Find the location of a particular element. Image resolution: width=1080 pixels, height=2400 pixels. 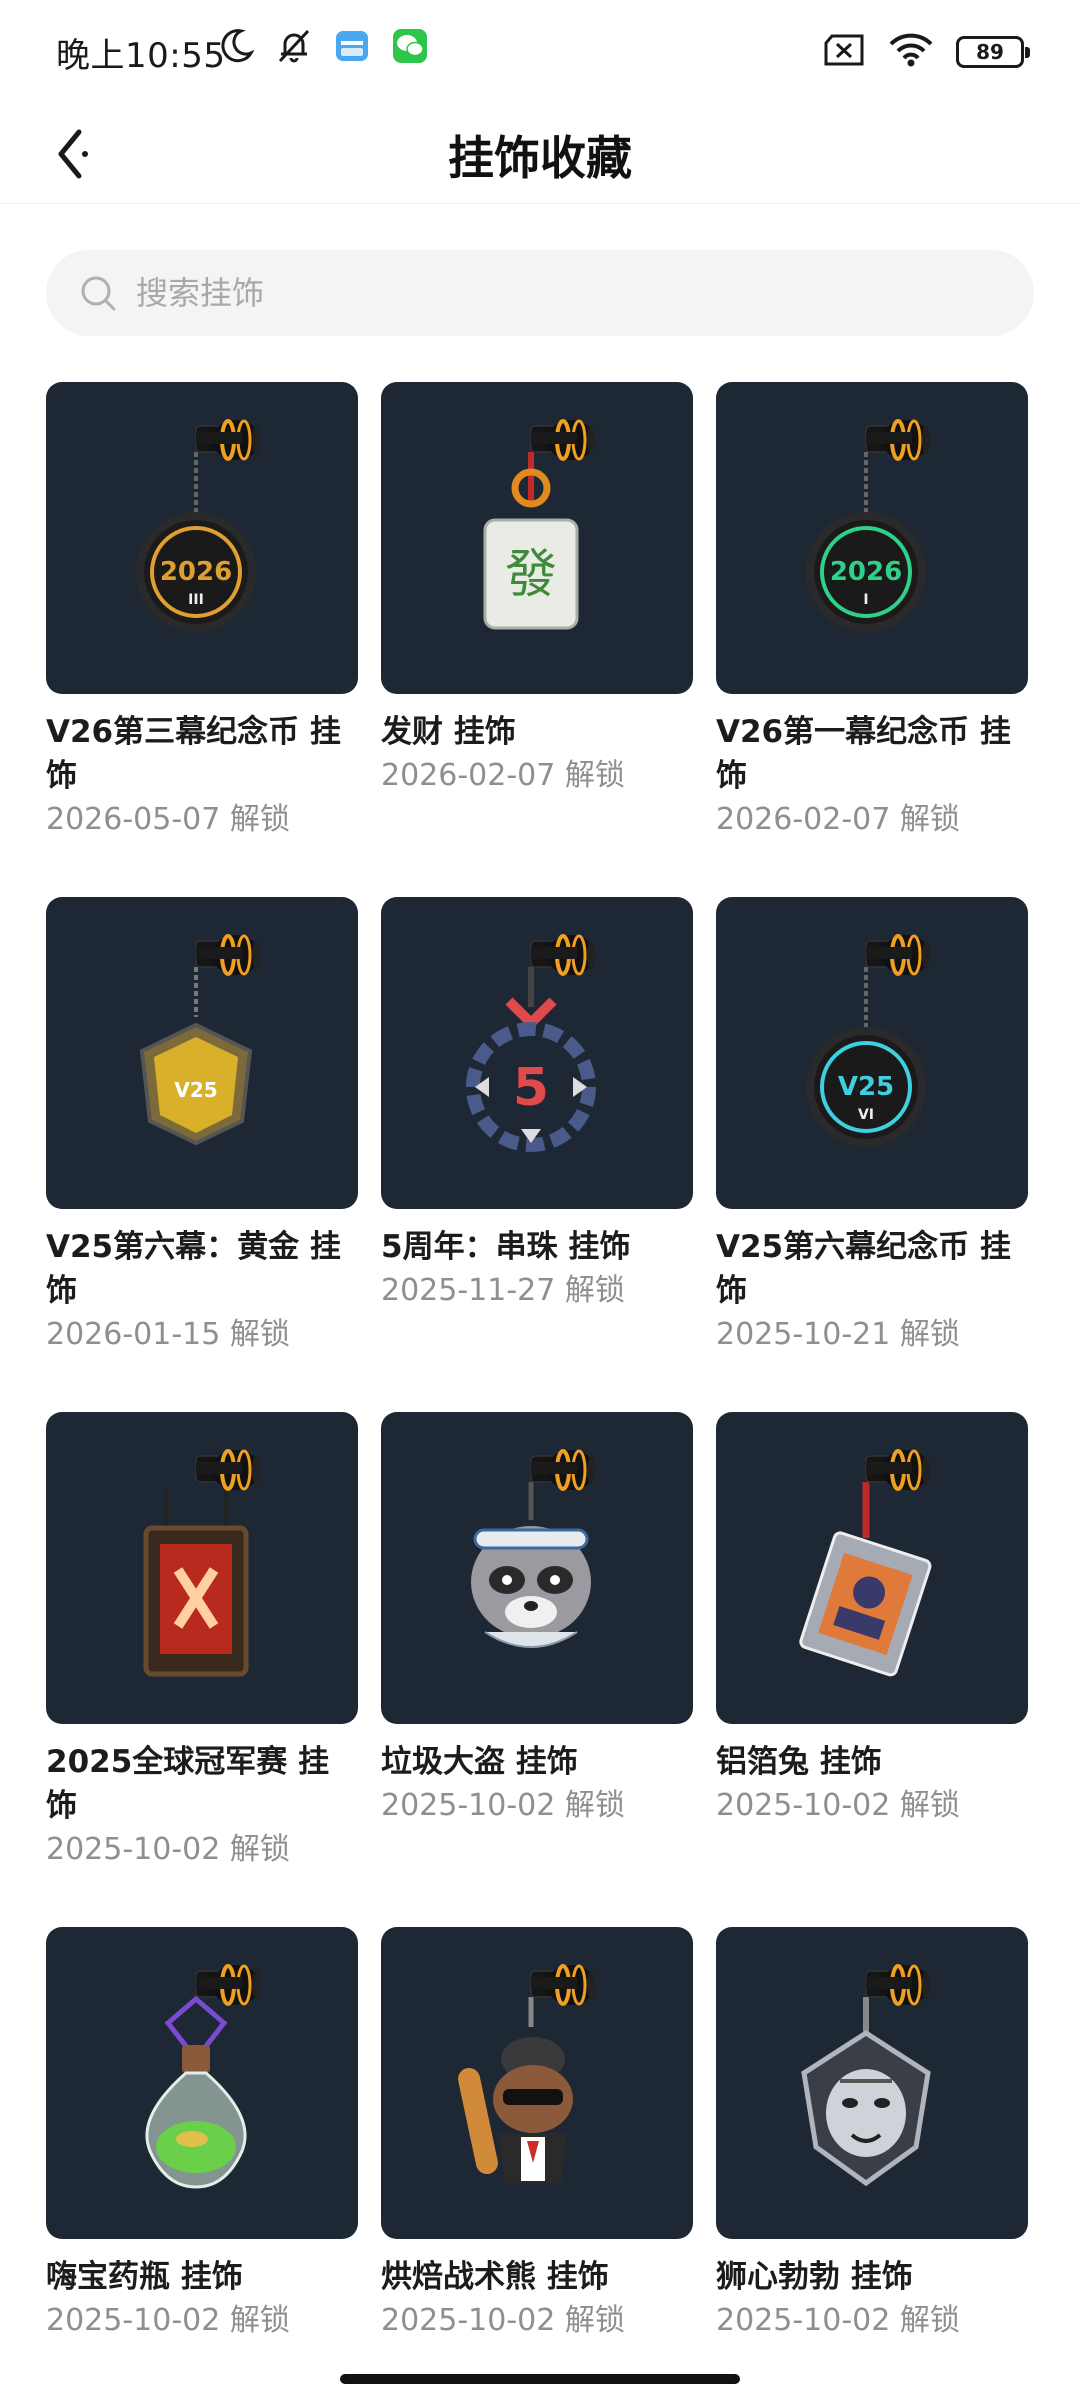

search-input is located at coordinates (566, 293).